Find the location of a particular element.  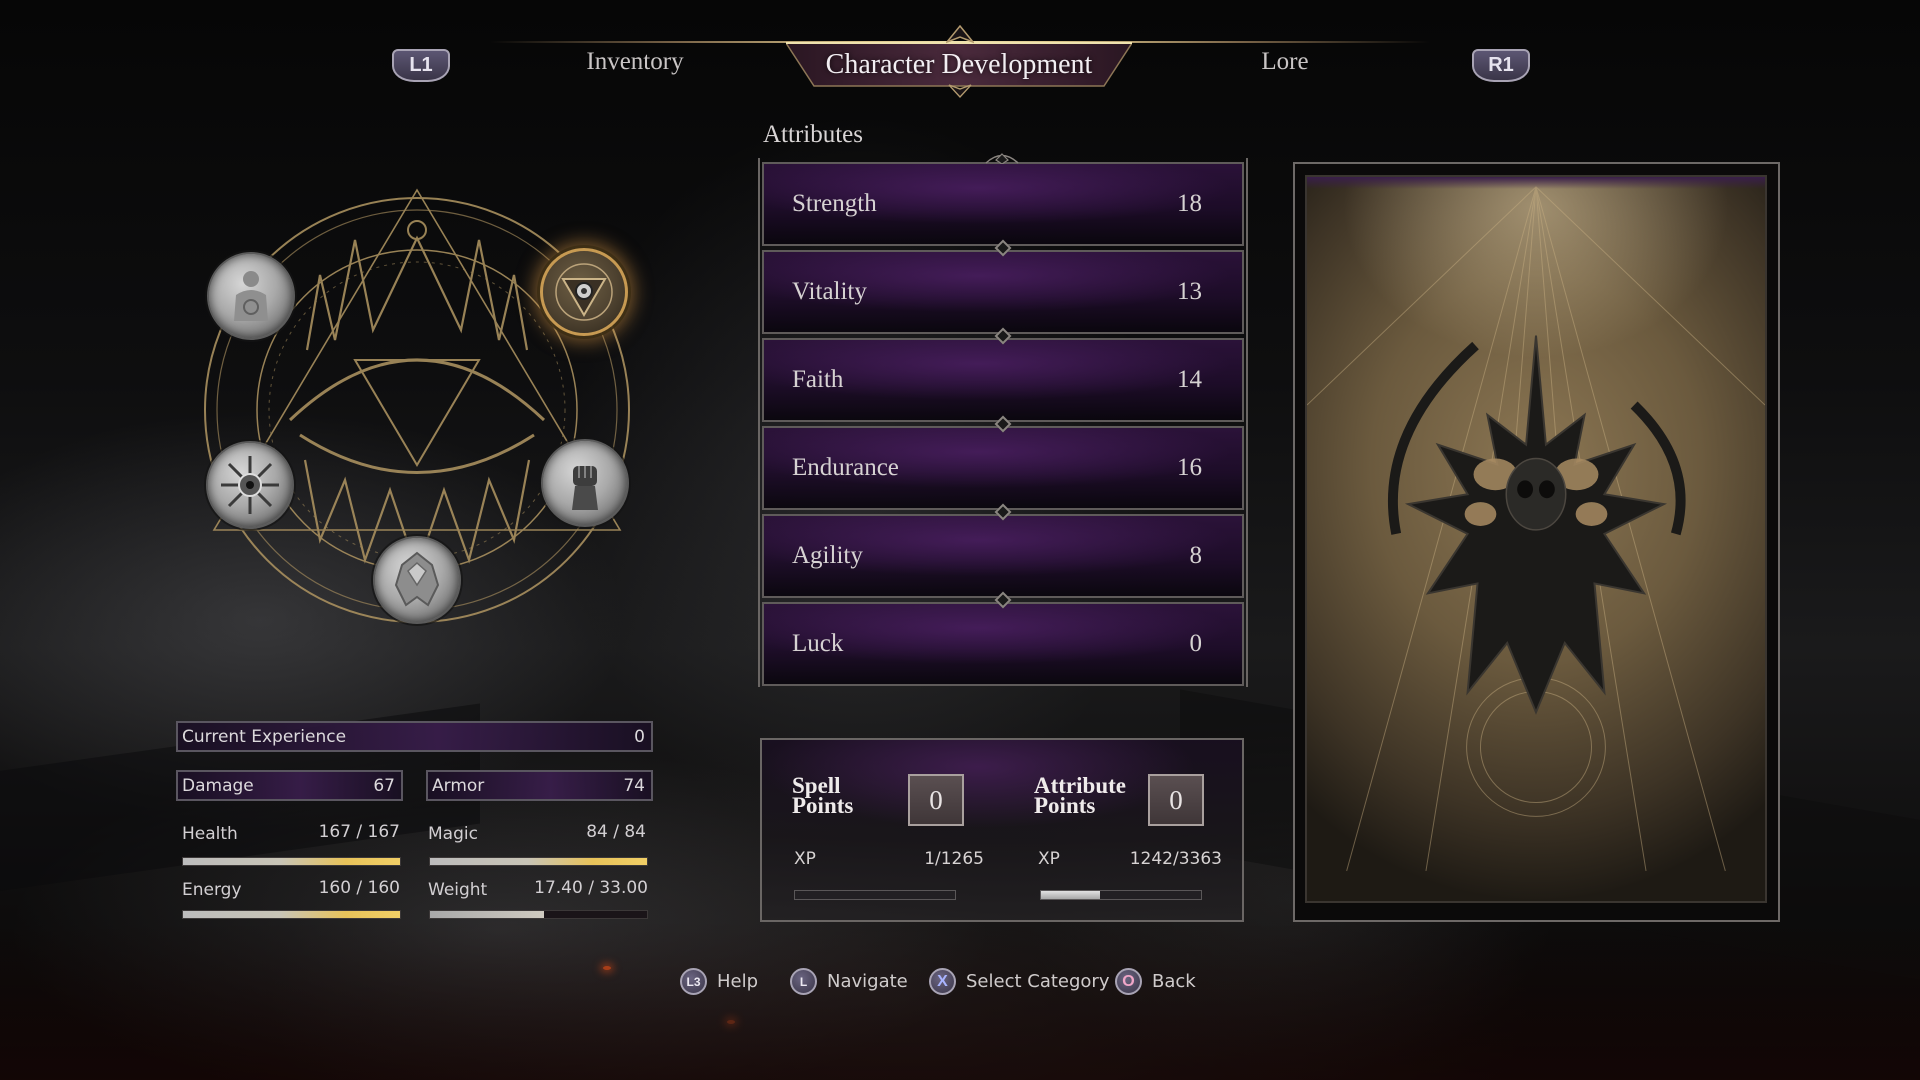

health-bar is located at coordinates (291, 861).